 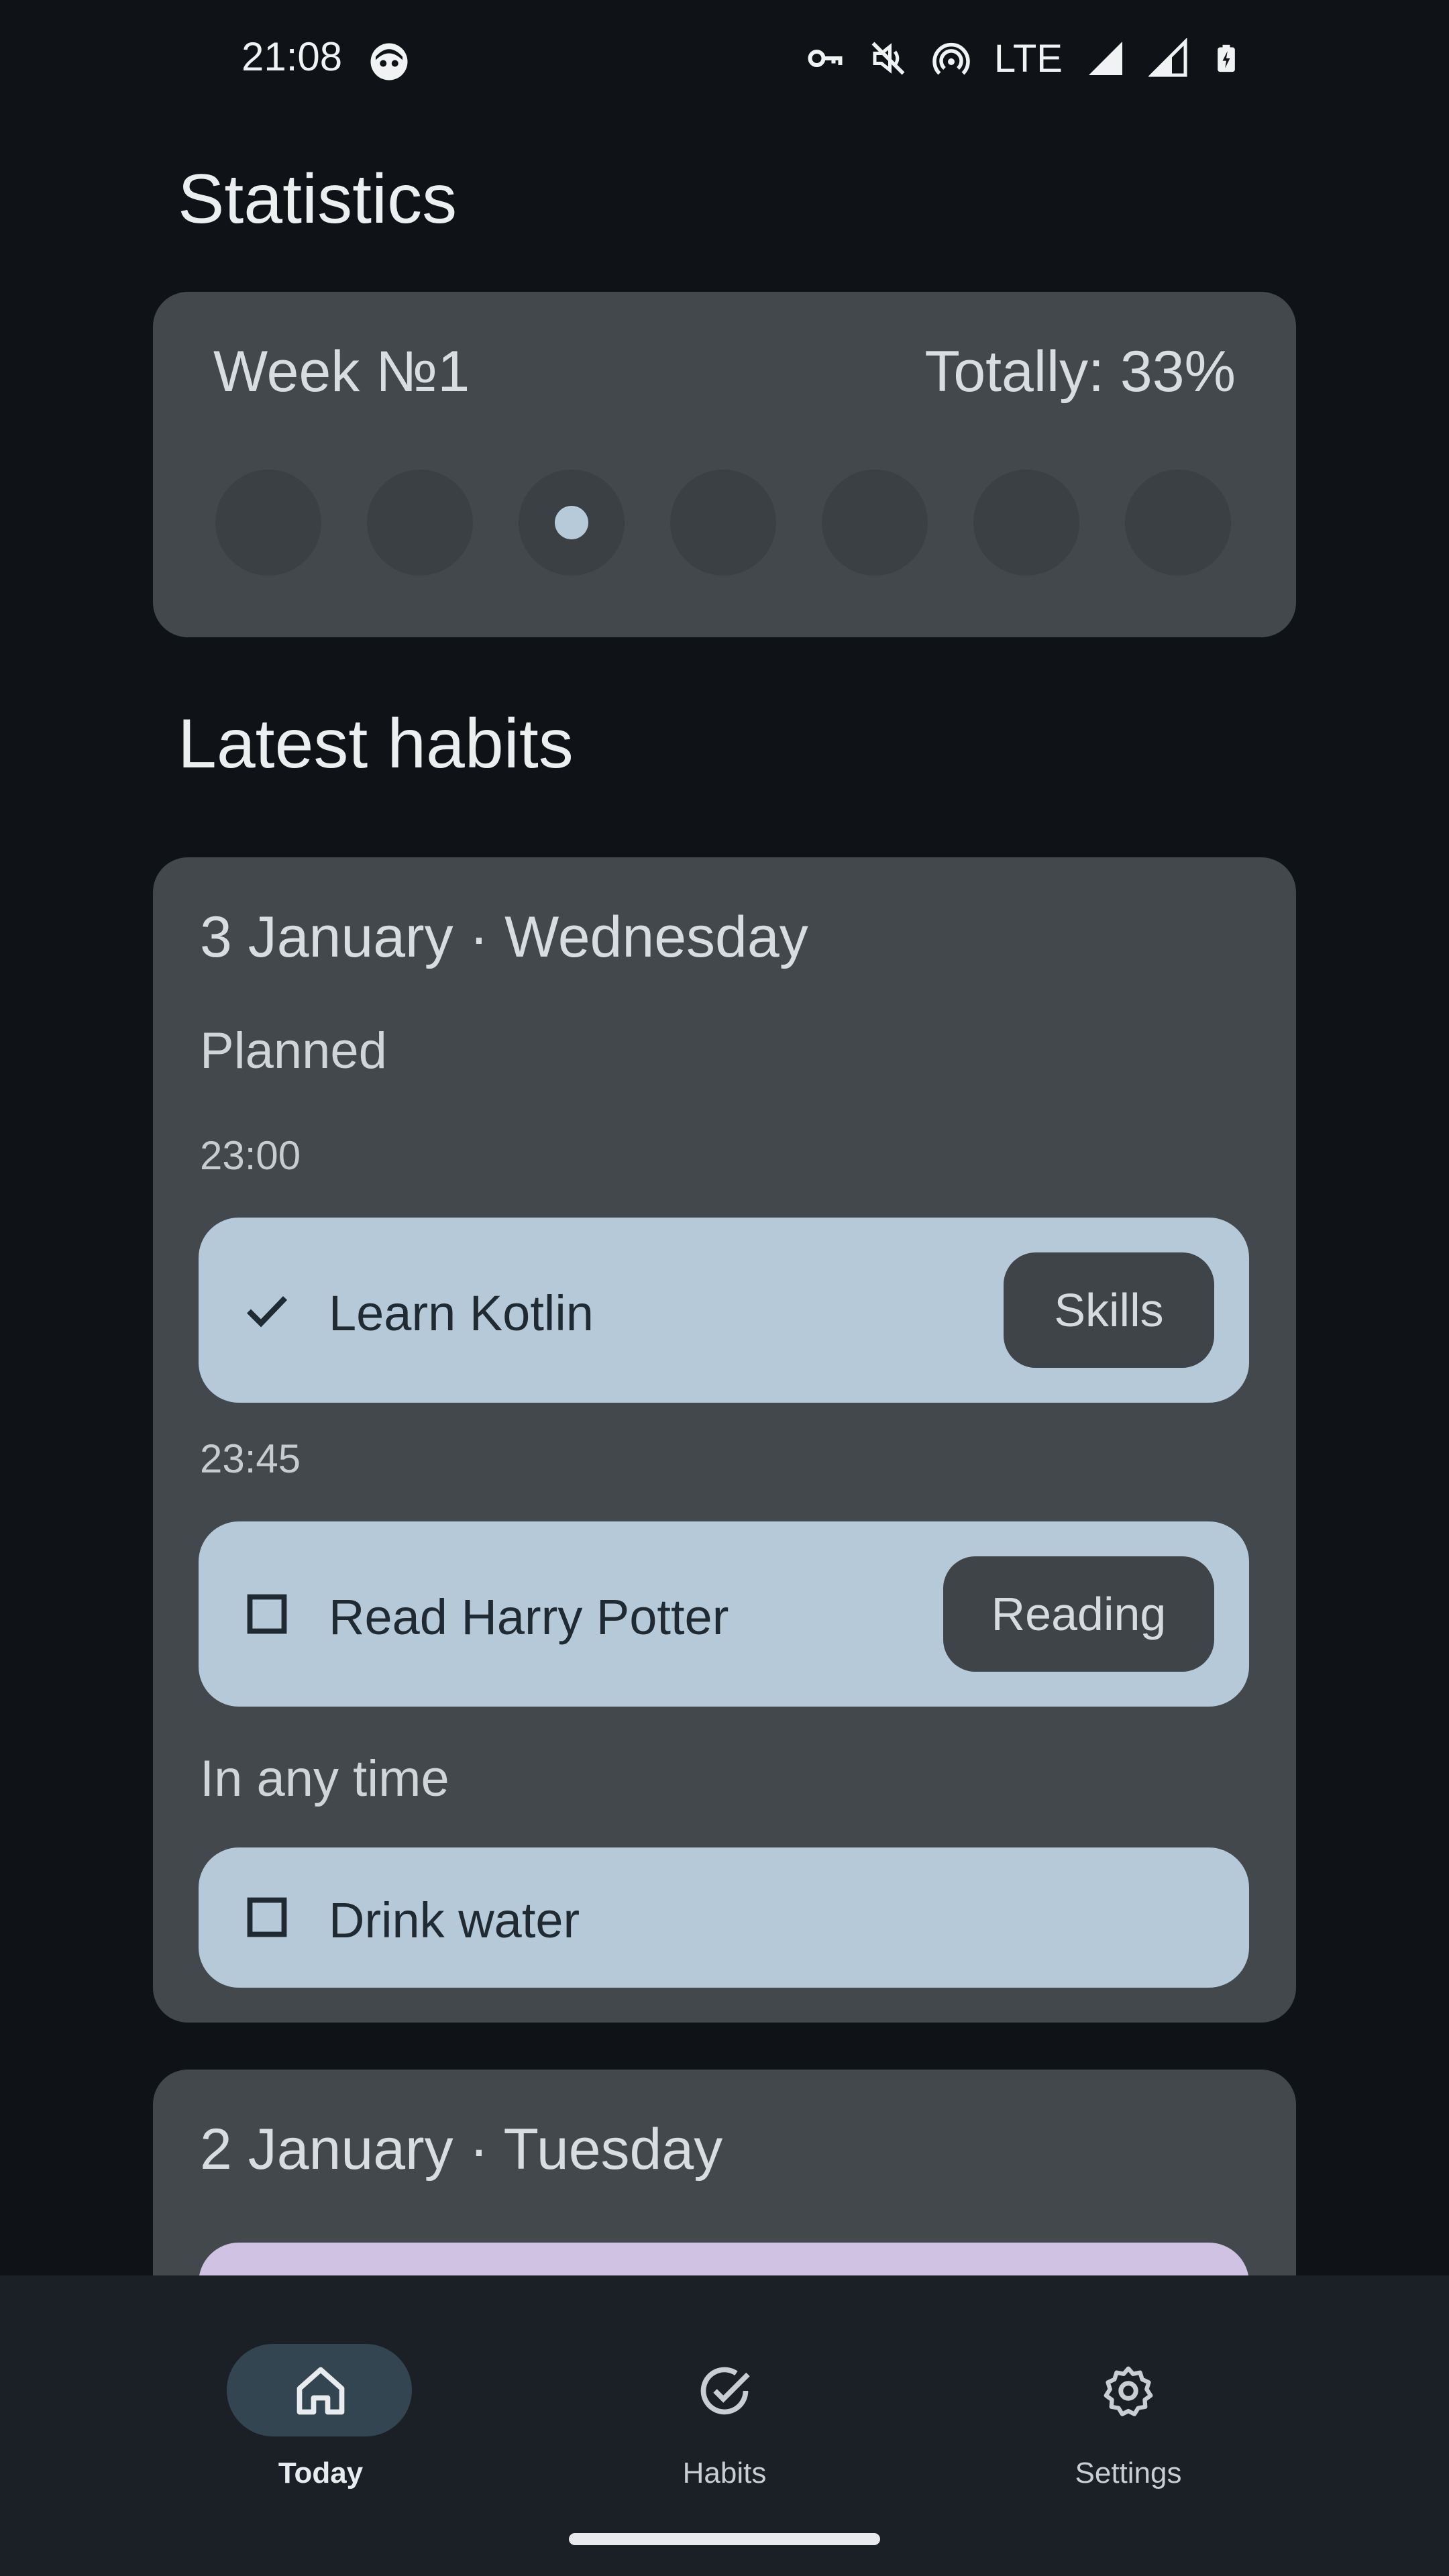 I want to click on statistics-title: Statistics, so click(x=318, y=199).